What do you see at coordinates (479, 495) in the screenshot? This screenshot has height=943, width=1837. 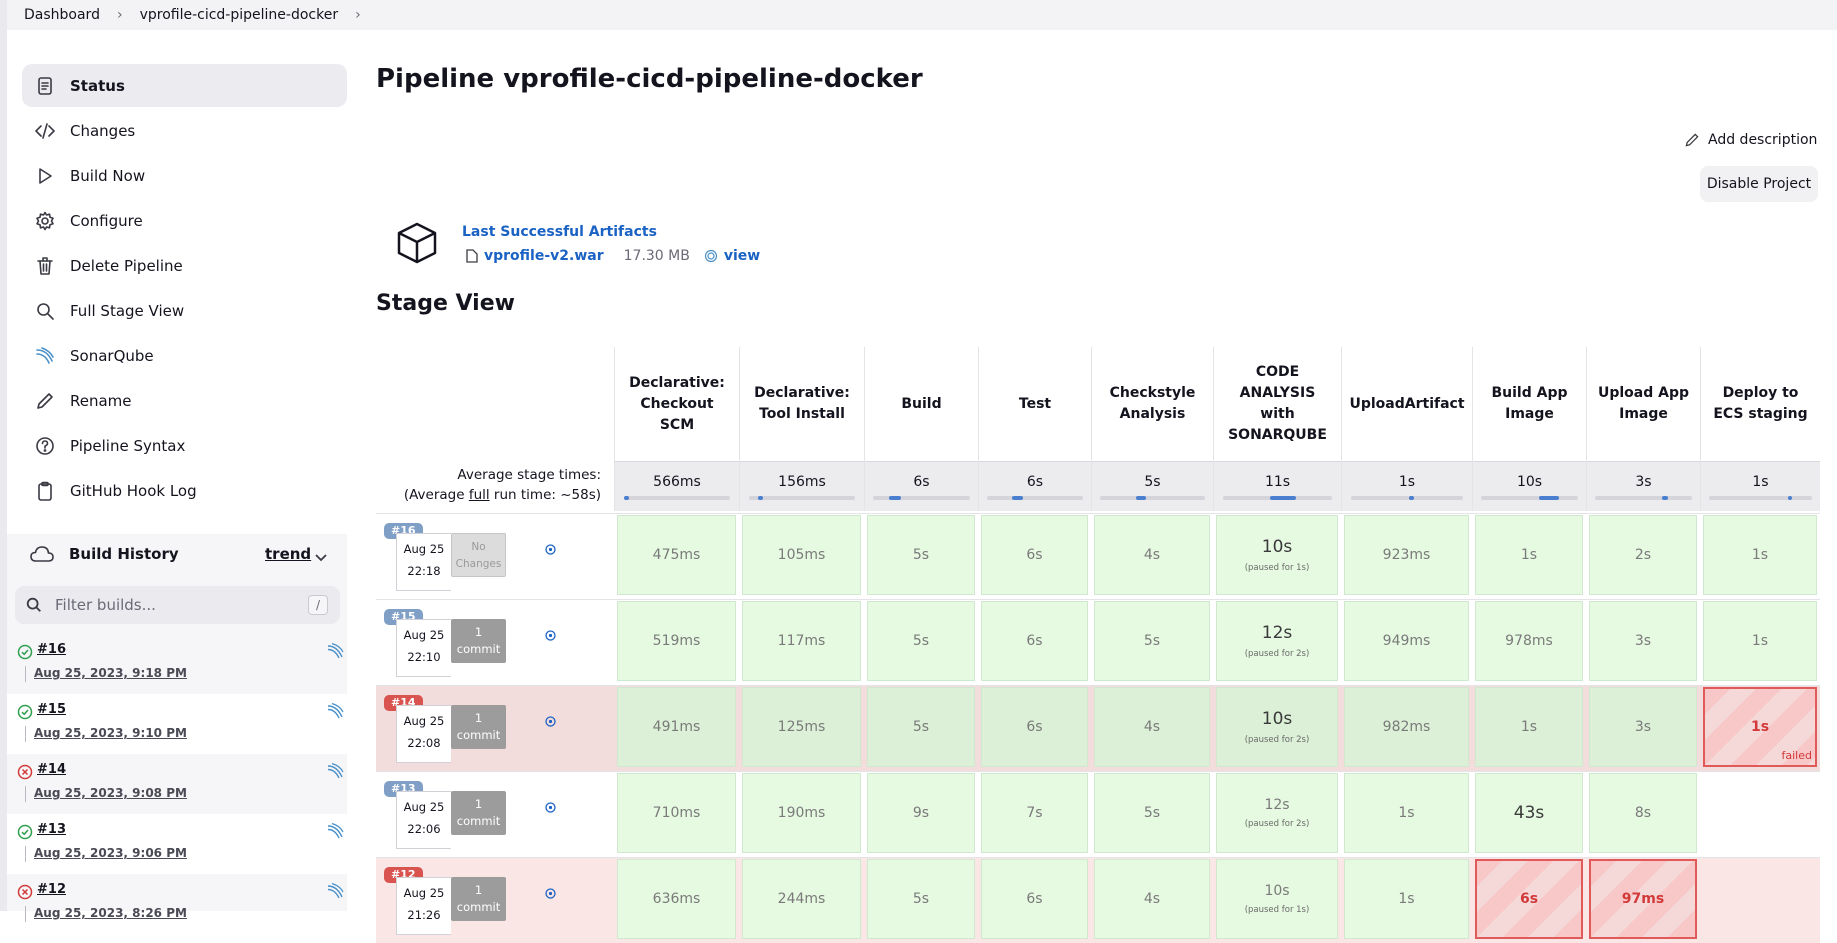 I see `full-run-time-link: full` at bounding box center [479, 495].